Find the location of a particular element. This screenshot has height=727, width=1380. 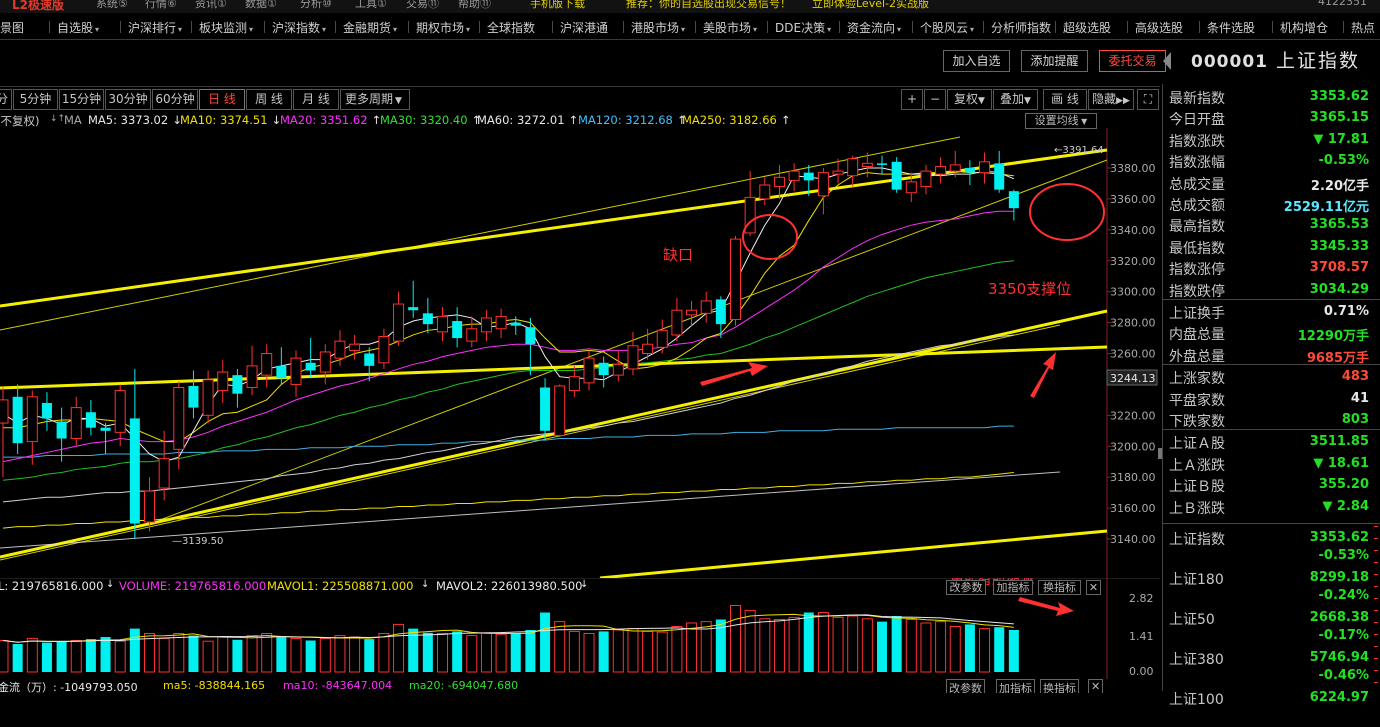

menu-system: 系统⑤ is located at coordinates (112, 5).